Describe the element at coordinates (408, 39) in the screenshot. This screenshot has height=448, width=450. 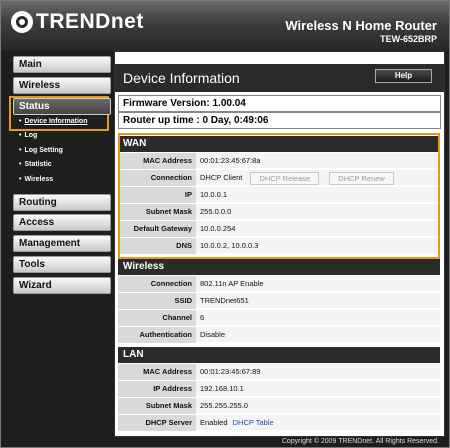
I see `model-number: TEW-652BRP` at that location.